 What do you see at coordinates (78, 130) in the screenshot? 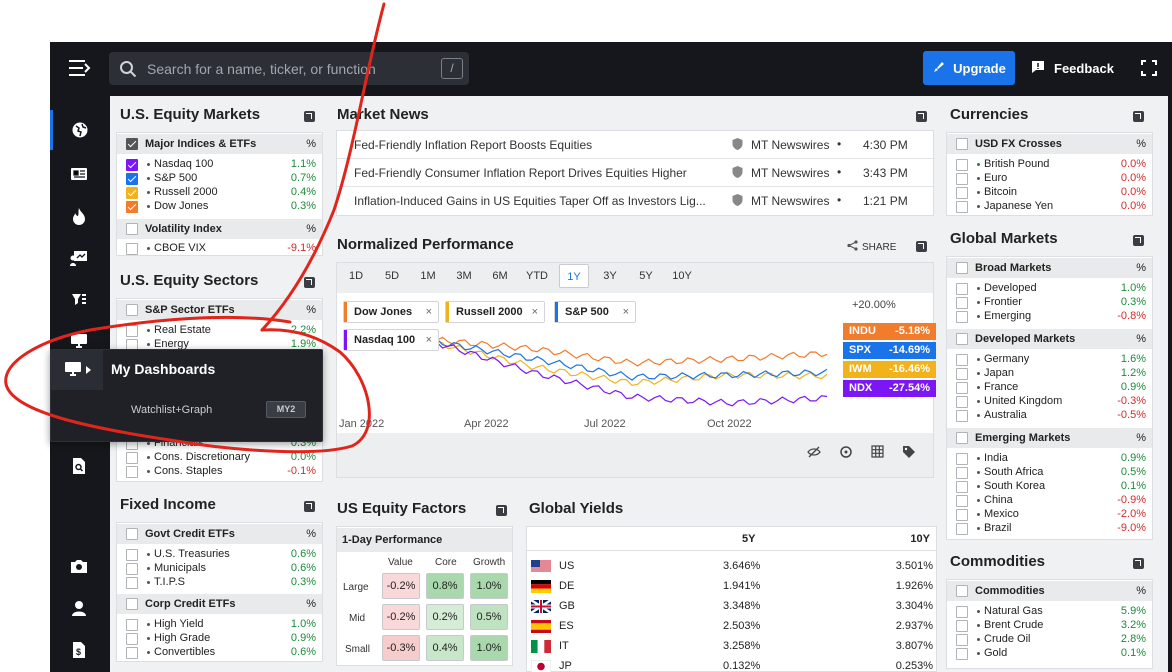
I see `globe-icon` at bounding box center [78, 130].